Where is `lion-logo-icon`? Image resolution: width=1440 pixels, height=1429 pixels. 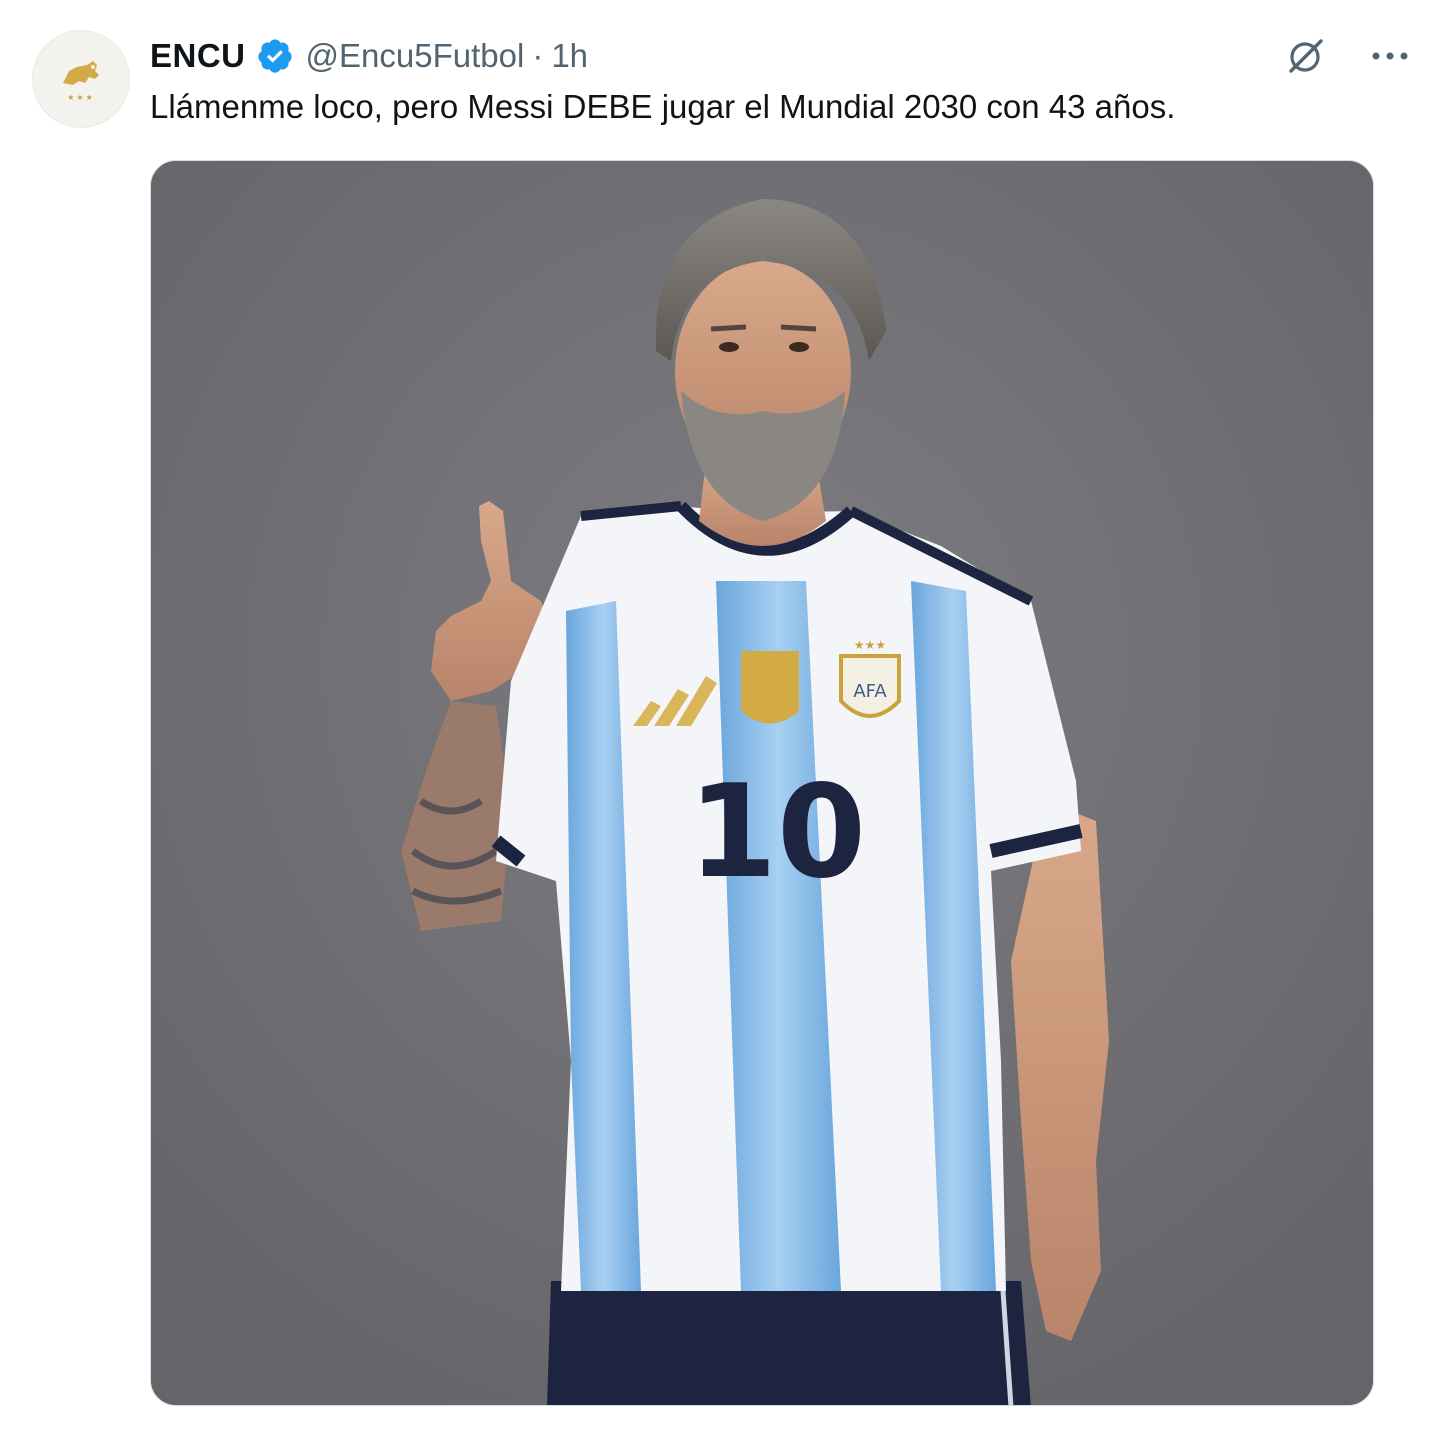 lion-logo-icon is located at coordinates (81, 72).